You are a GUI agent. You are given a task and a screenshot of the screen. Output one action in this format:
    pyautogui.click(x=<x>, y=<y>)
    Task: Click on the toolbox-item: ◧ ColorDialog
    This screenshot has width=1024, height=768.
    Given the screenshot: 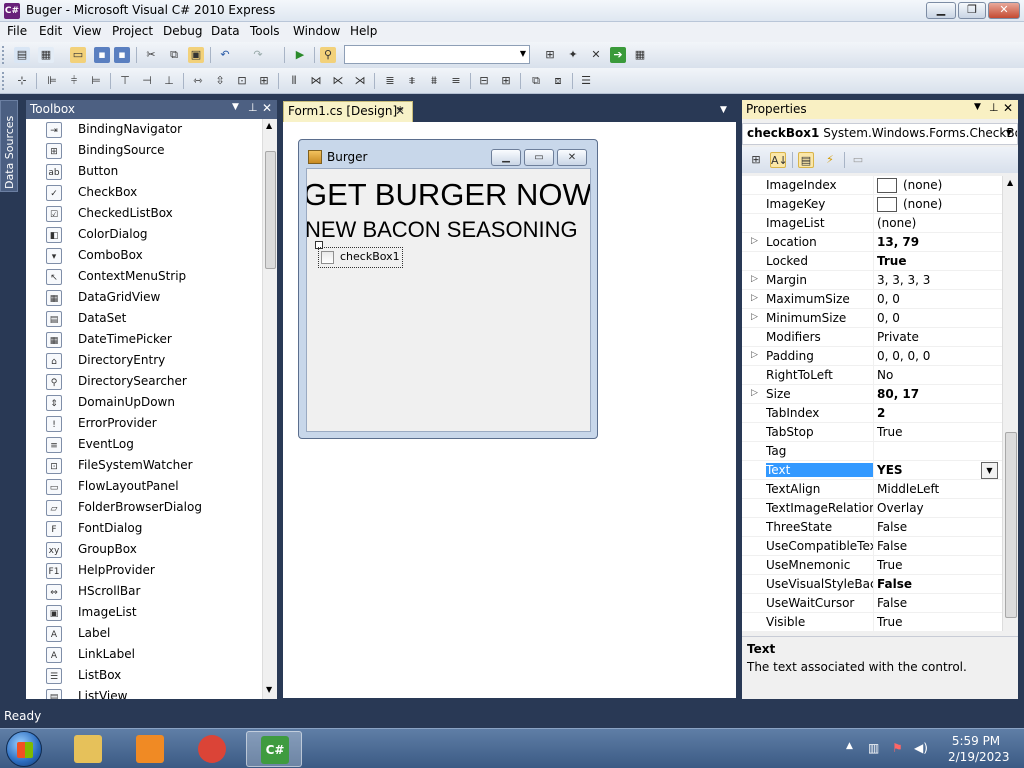 What is the action you would take?
    pyautogui.click(x=143, y=234)
    